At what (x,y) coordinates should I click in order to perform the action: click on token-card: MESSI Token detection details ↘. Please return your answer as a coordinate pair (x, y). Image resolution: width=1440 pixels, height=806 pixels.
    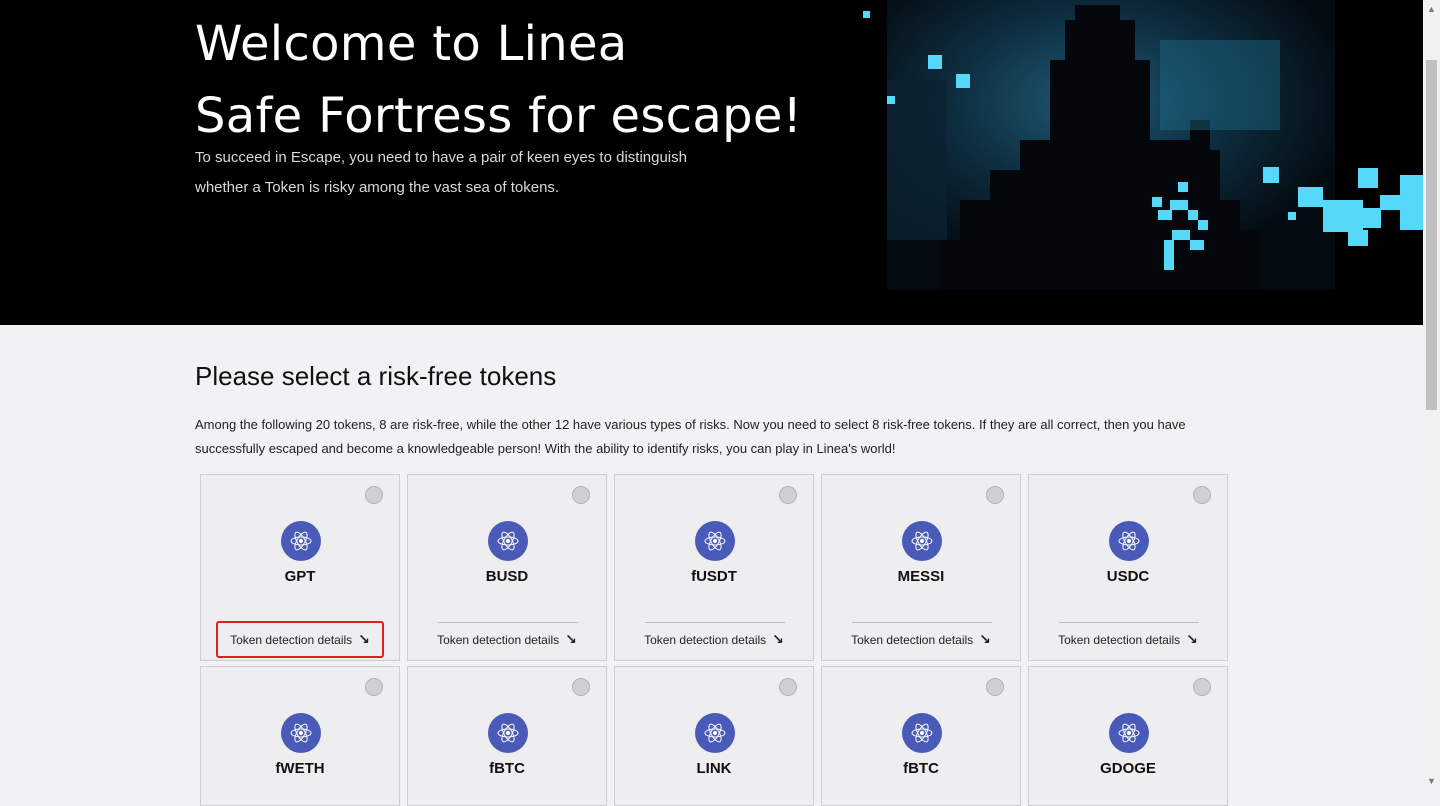
    Looking at the image, I should click on (921, 567).